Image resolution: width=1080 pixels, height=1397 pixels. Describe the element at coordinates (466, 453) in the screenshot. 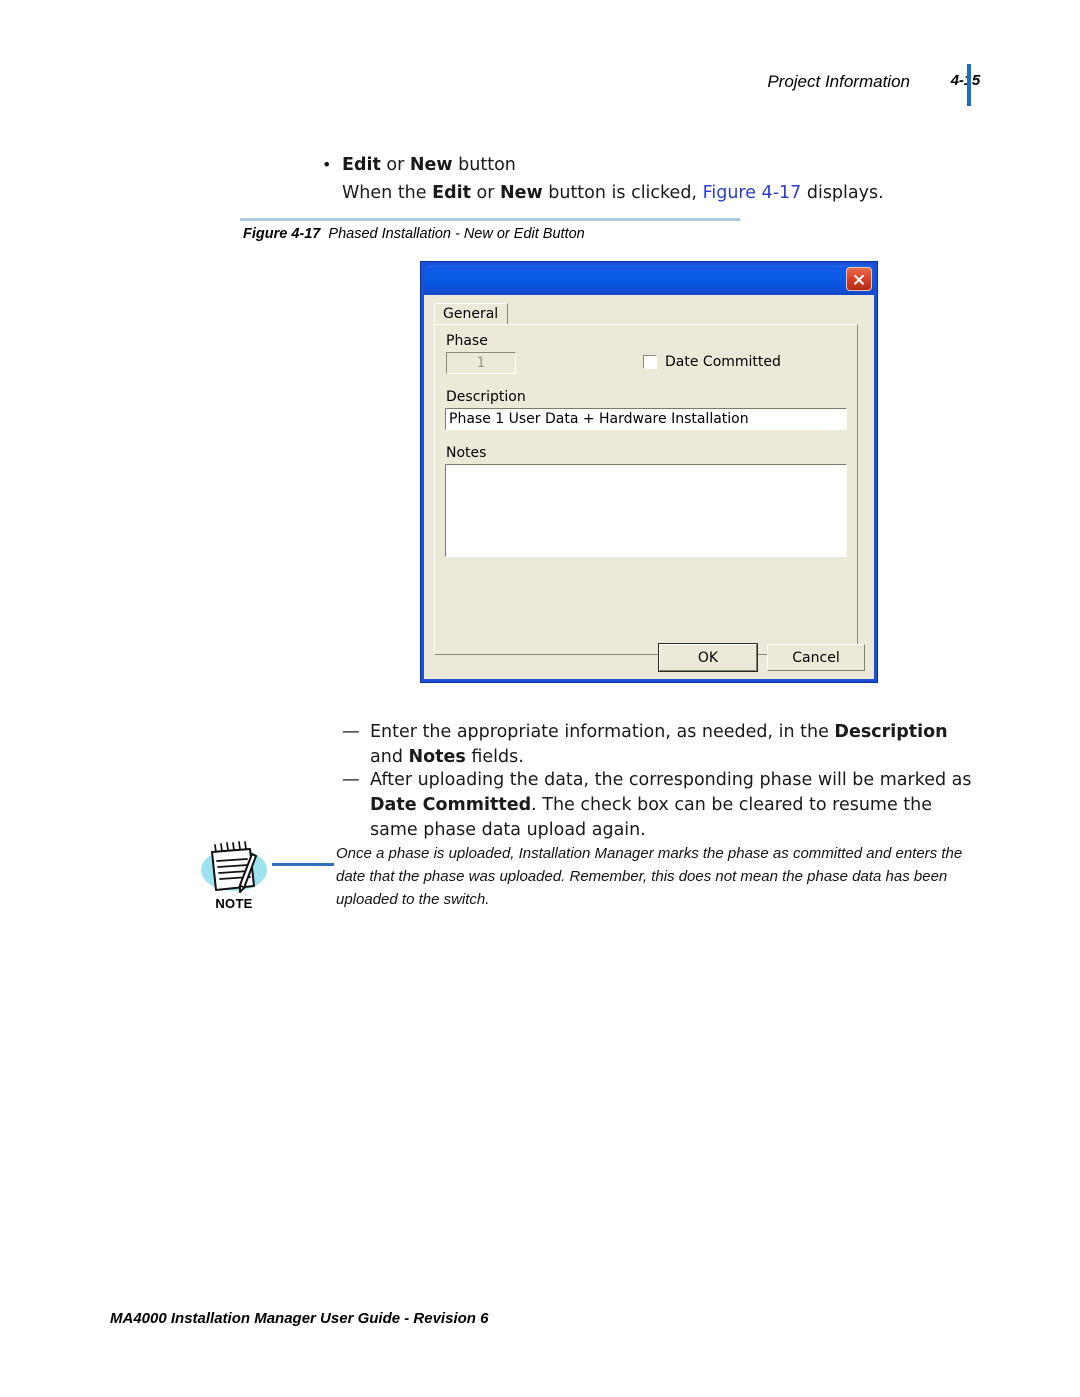

I see `notes-label: Notes` at that location.